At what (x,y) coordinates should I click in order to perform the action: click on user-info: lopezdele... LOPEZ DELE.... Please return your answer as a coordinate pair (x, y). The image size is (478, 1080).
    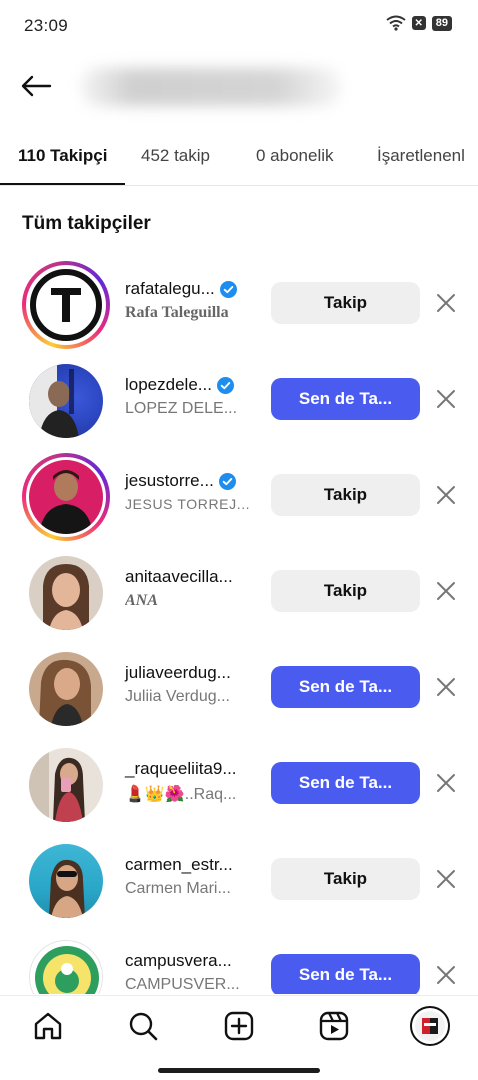
    Looking at the image, I should click on (194, 396).